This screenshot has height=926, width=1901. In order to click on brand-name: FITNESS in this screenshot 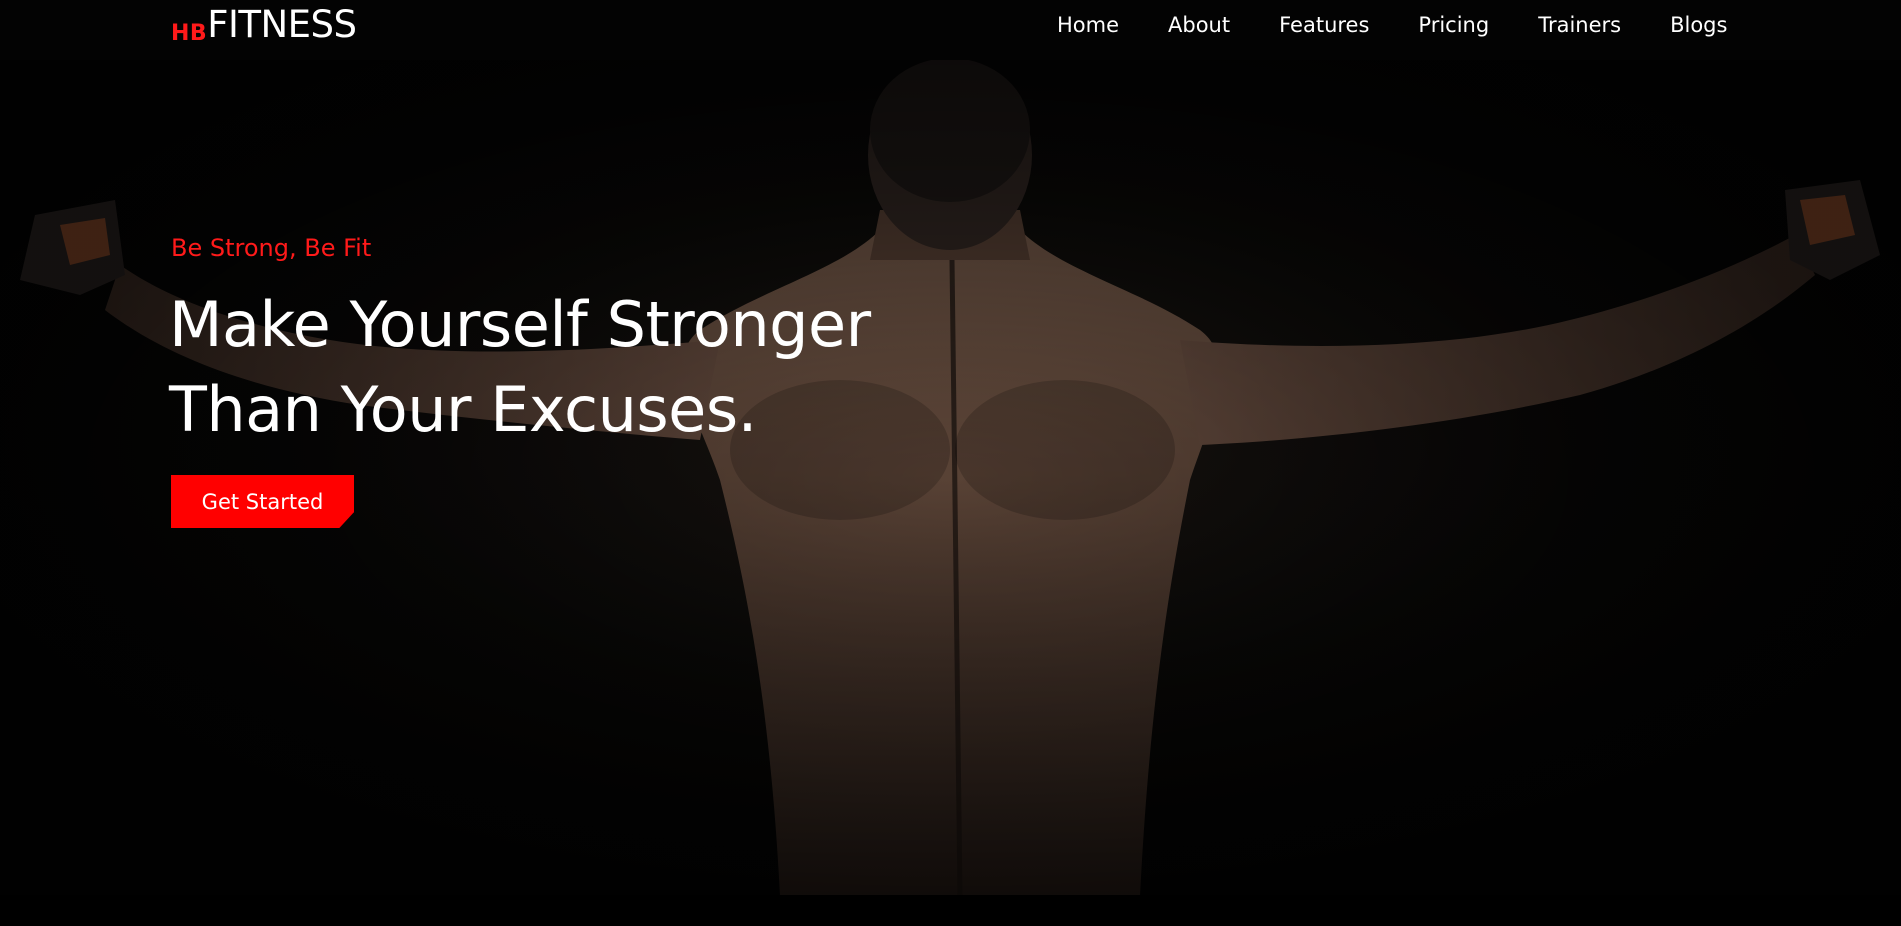, I will do `click(282, 24)`.